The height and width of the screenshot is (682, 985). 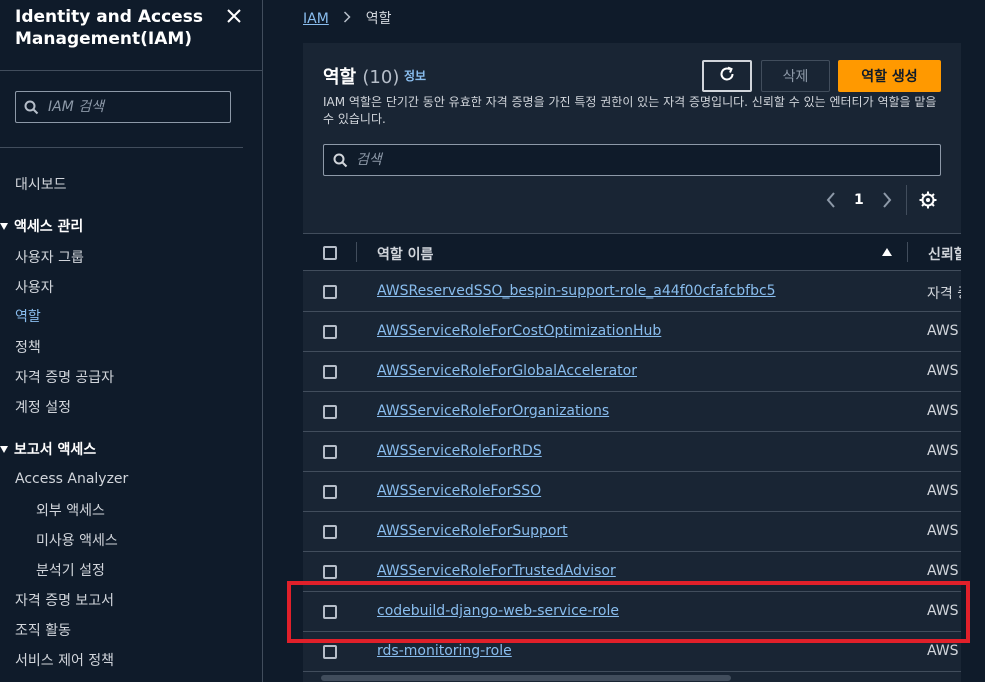 I want to click on sidebar-item-analyzer-settings: 분석기 설정, so click(x=70, y=570).